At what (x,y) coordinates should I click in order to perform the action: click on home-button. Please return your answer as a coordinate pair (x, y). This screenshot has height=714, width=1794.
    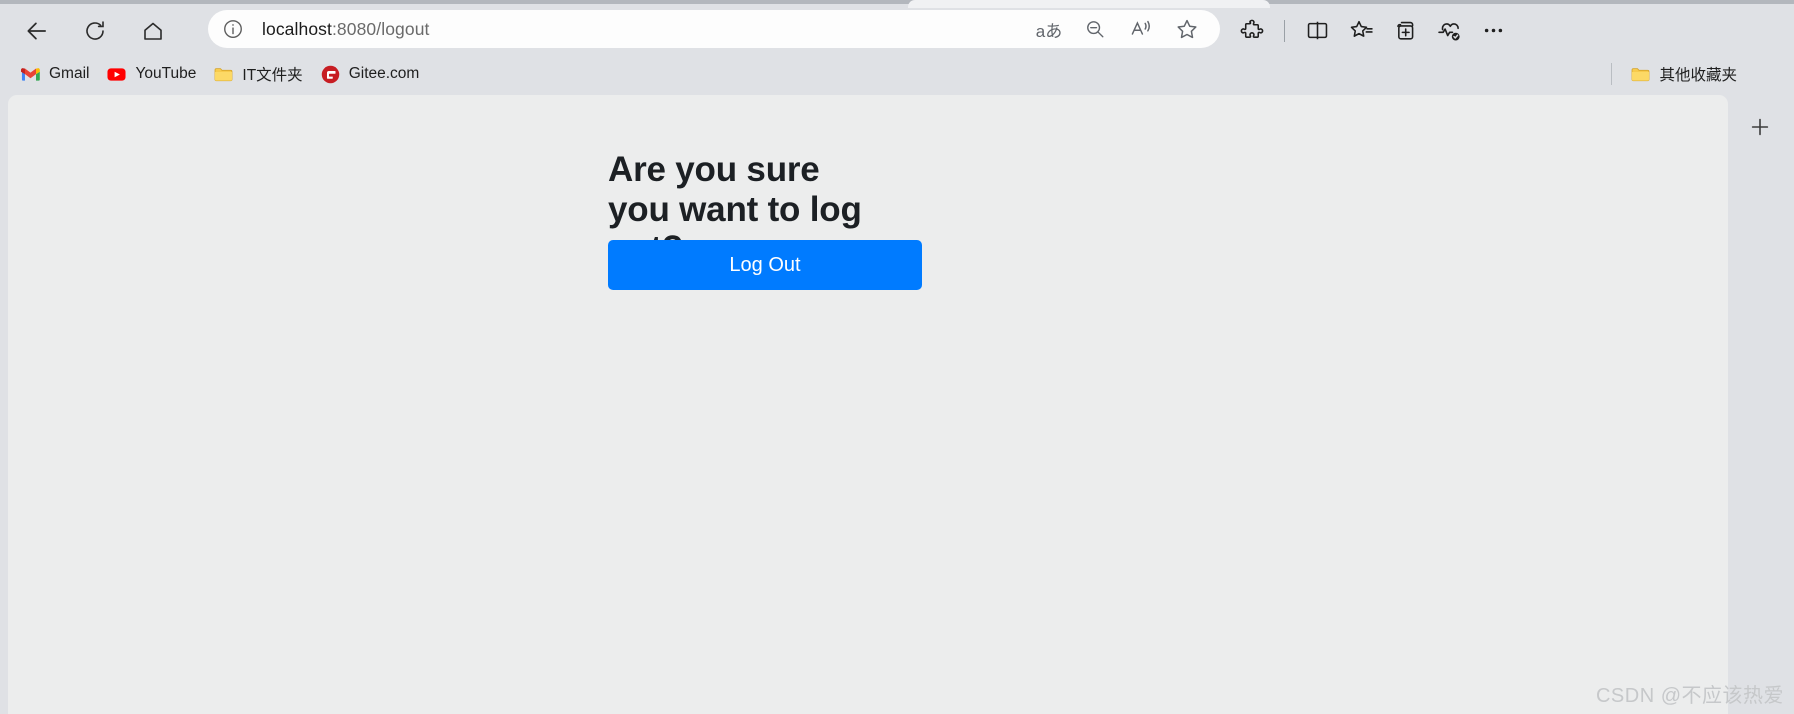
    Looking at the image, I should click on (153, 31).